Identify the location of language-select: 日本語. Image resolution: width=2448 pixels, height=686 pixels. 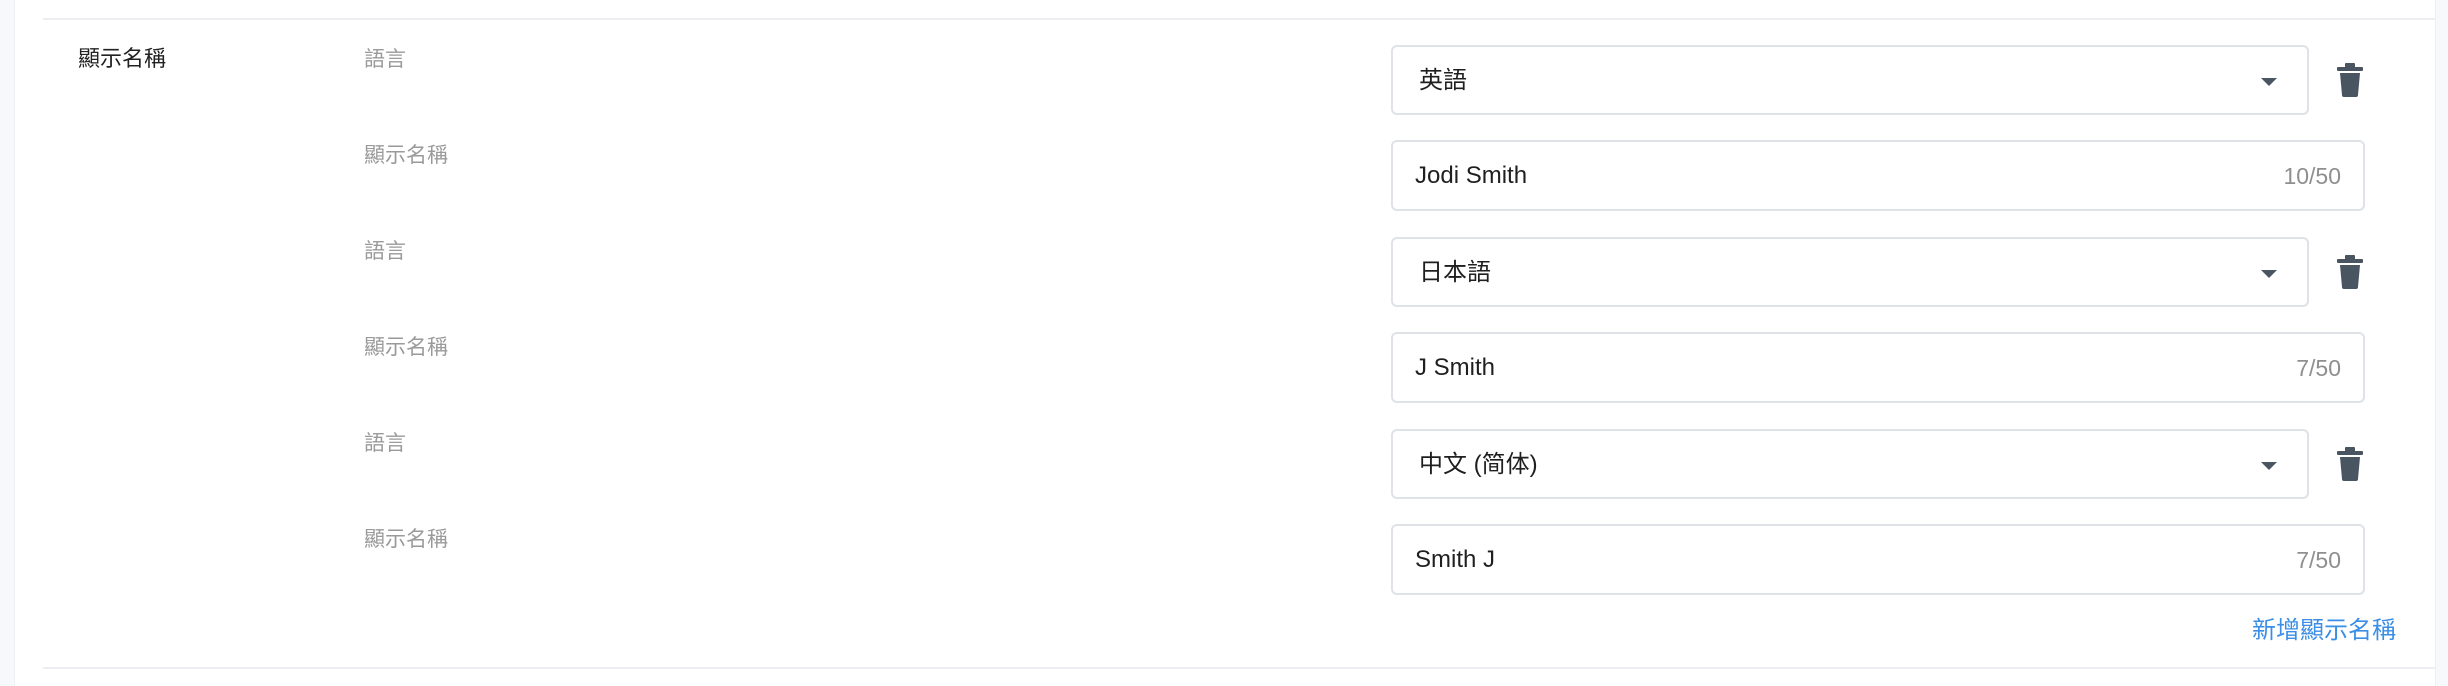
(1850, 272).